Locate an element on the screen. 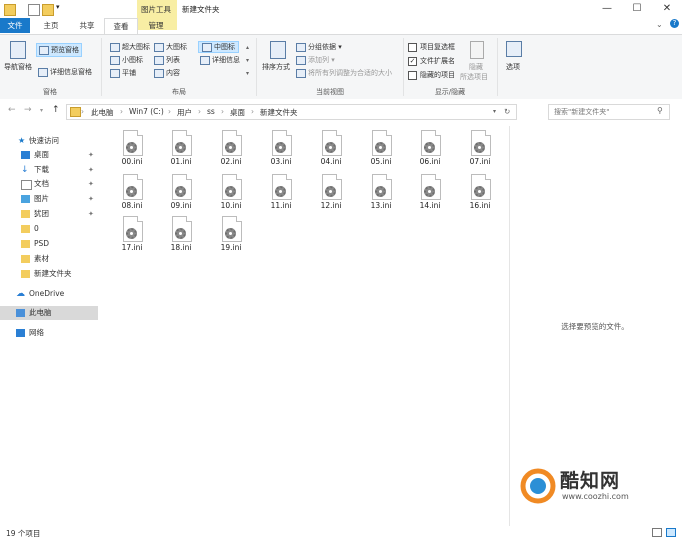  file-item: 09.ini is located at coordinates (181, 196).